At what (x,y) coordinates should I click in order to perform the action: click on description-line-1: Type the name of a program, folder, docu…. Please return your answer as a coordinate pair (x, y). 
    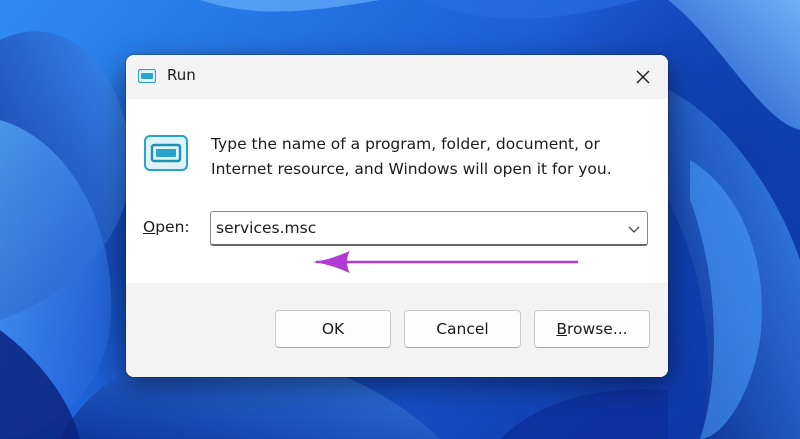
    Looking at the image, I should click on (405, 144).